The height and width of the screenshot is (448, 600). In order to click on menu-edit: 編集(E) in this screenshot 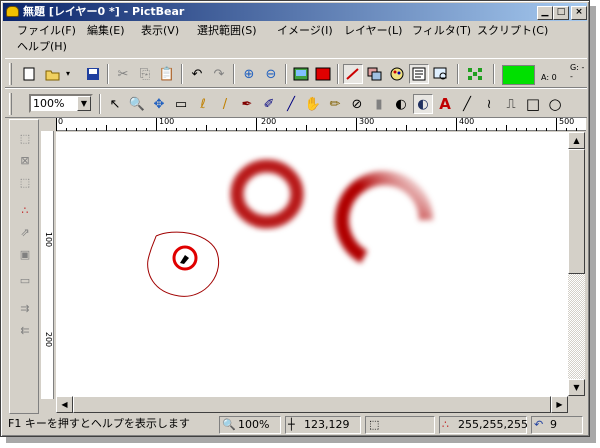, I will do `click(106, 31)`.